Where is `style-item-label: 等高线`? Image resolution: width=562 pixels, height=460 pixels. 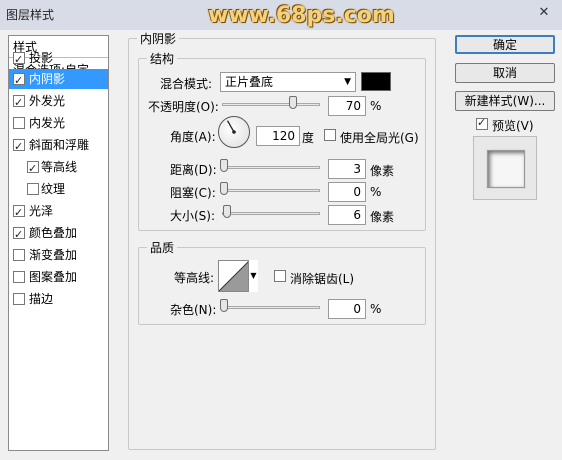
style-item-label: 等高线 is located at coordinates (59, 167).